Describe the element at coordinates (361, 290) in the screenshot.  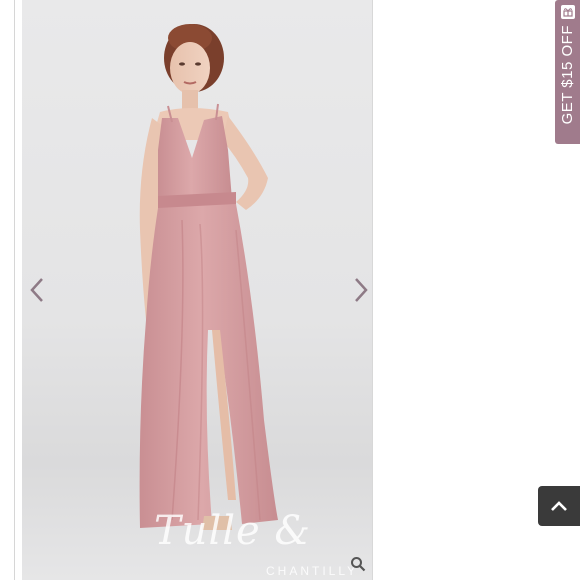
I see `chevron-right-icon` at that location.